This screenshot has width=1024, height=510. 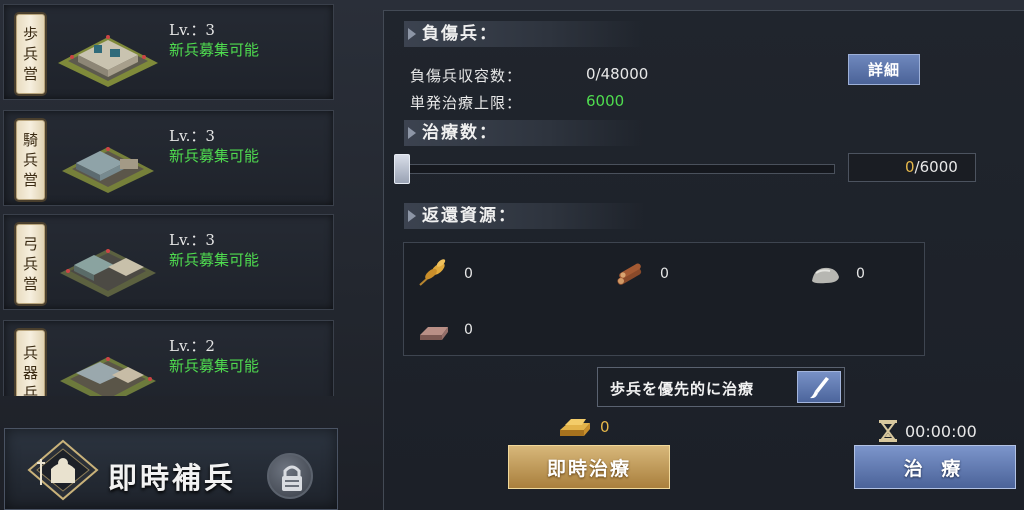 I want to click on resource-grain: 0, so click(x=456, y=274).